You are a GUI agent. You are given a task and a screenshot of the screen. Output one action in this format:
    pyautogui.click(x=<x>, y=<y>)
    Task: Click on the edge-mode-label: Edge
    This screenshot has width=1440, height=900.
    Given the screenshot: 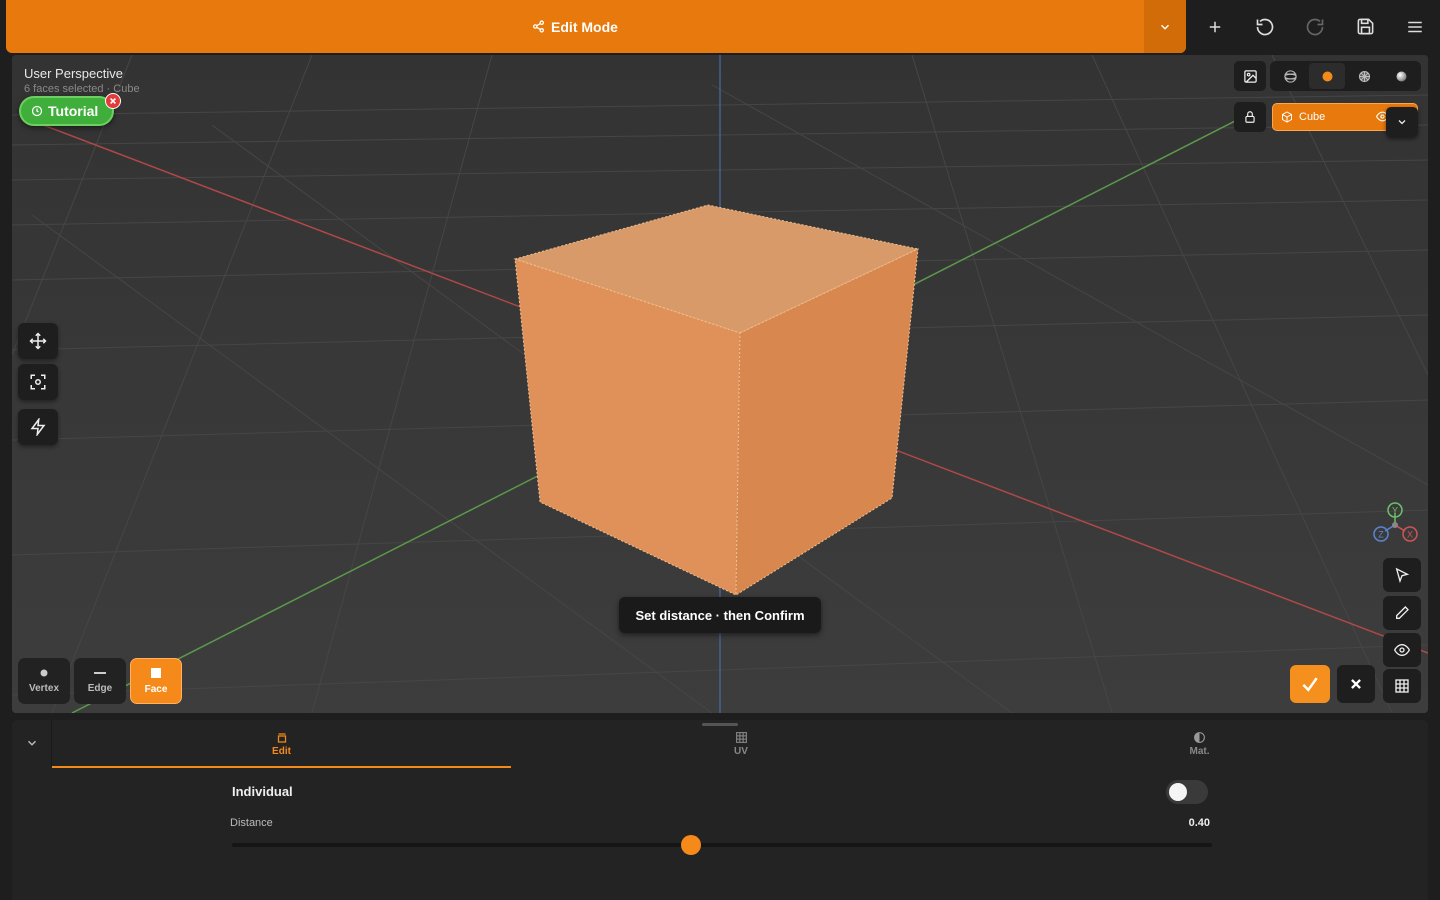 What is the action you would take?
    pyautogui.click(x=100, y=688)
    